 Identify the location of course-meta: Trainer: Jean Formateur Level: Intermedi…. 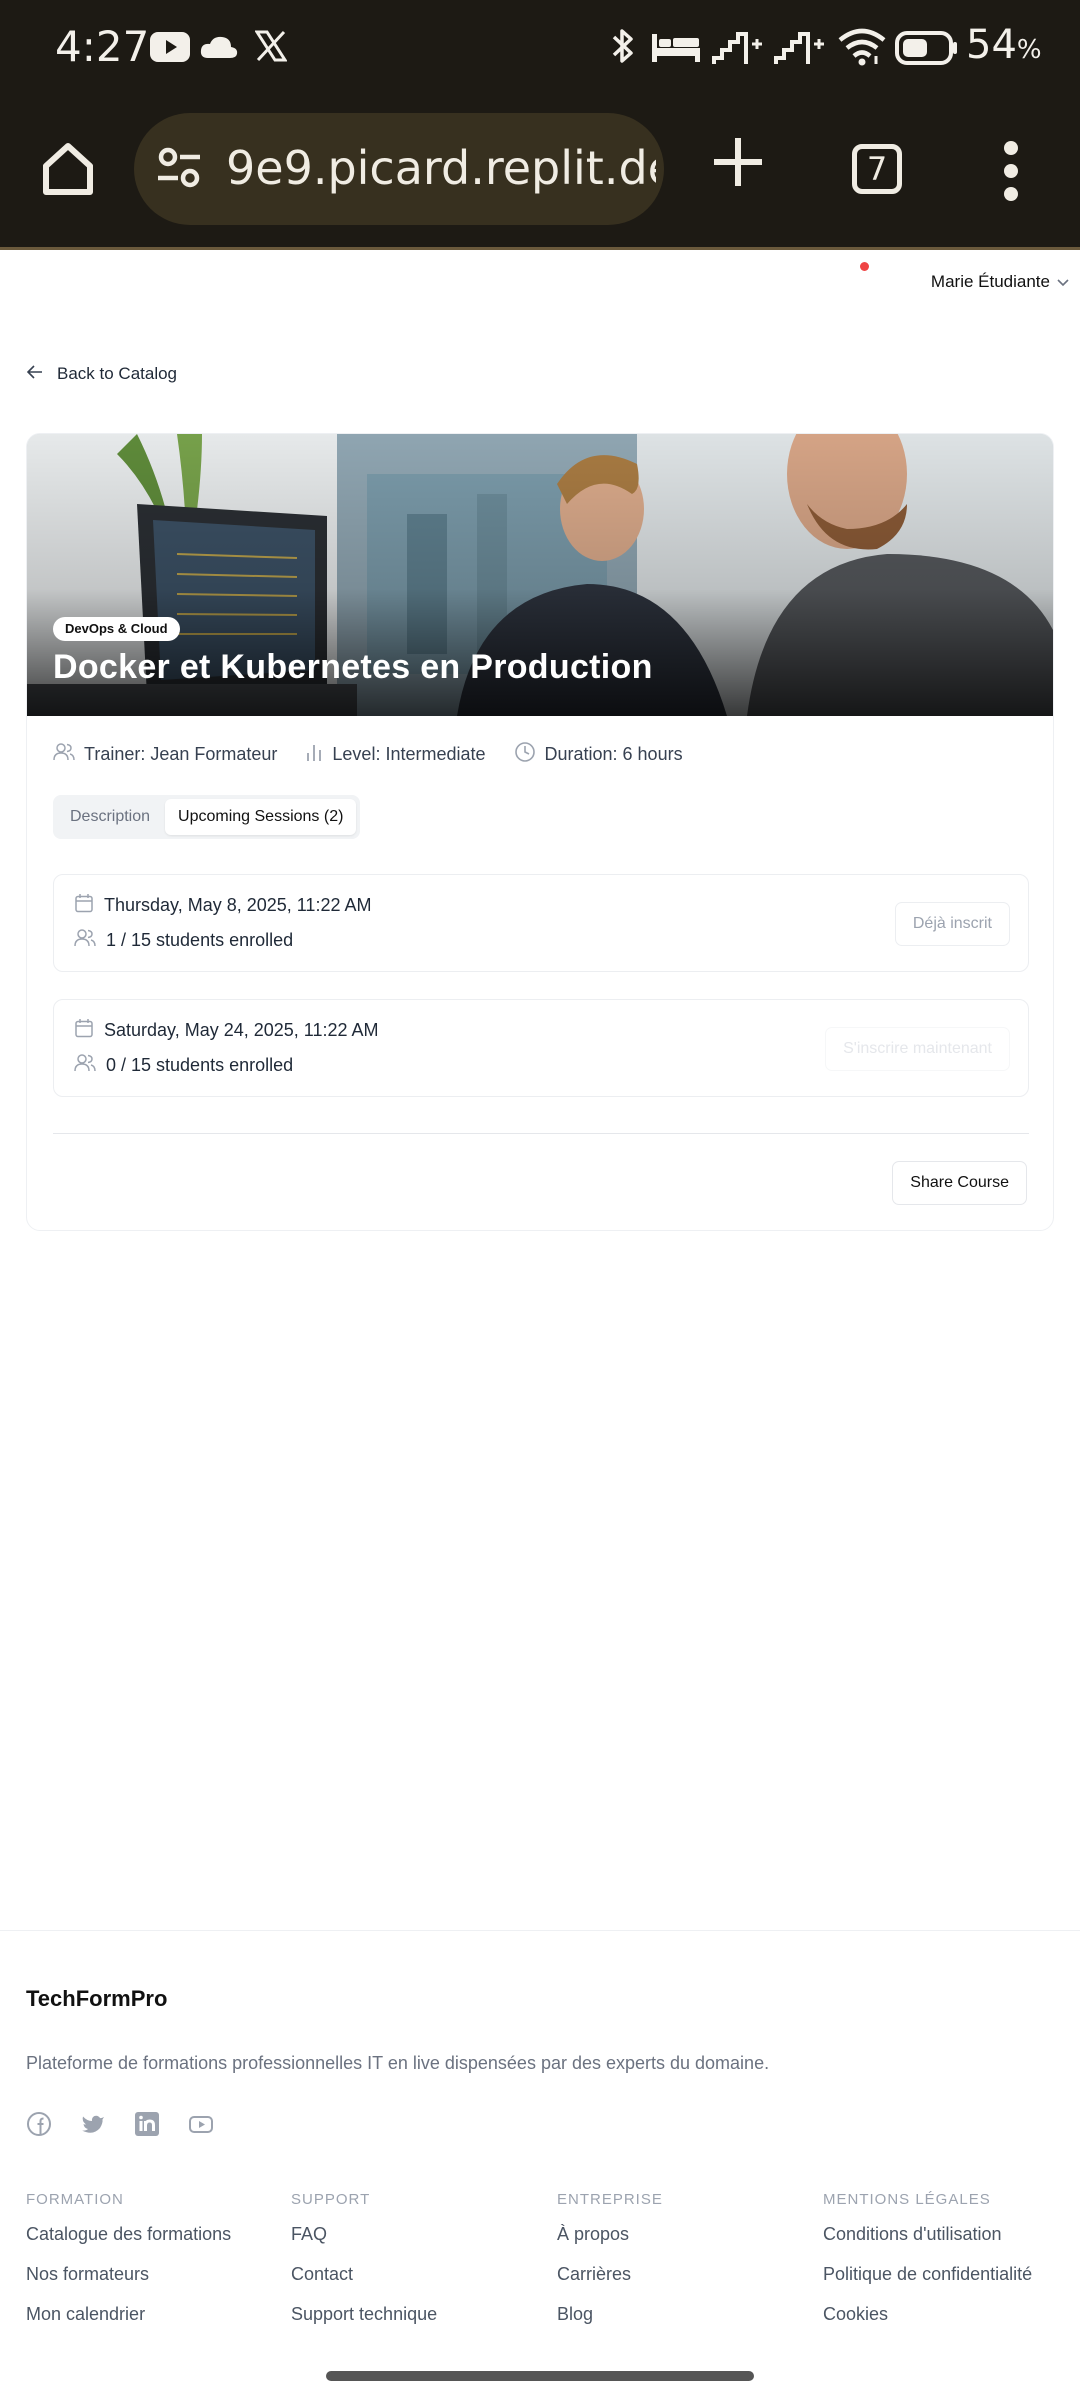
(368, 754).